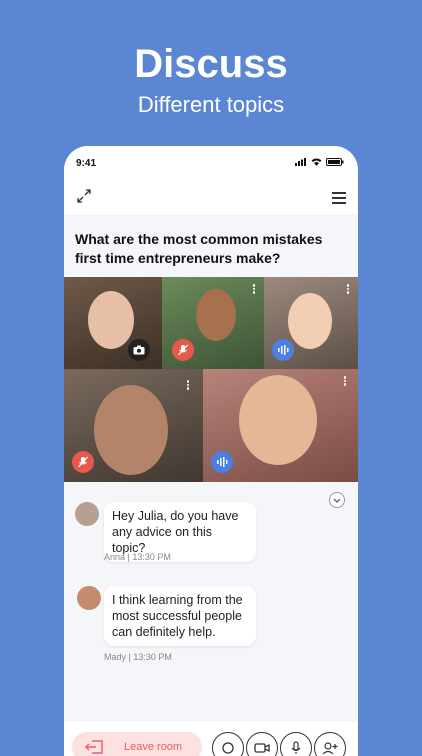 Image resolution: width=422 pixels, height=756 pixels. Describe the element at coordinates (139, 350) in the screenshot. I see `camera-icon` at that location.